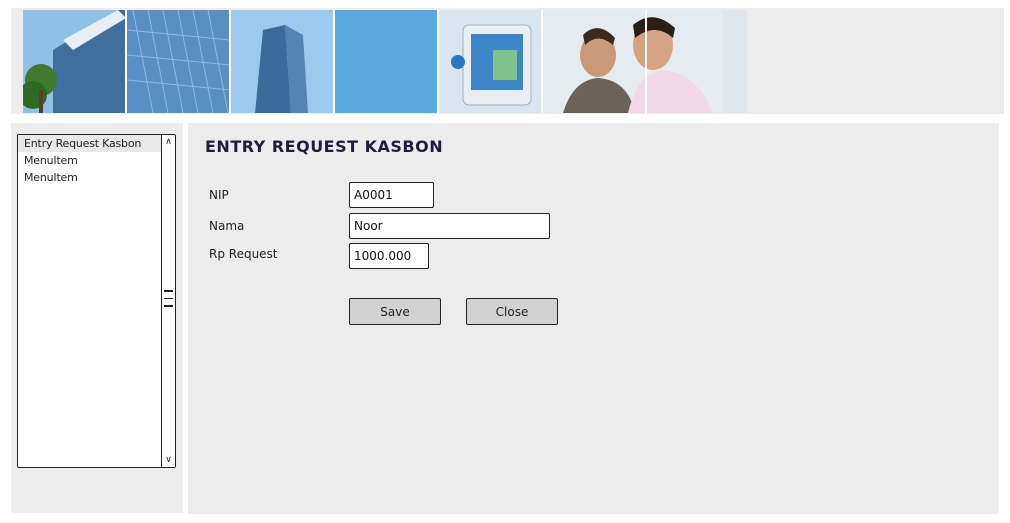 The width and height of the screenshot is (1010, 523). What do you see at coordinates (227, 226) in the screenshot?
I see `nama-label: Nama` at bounding box center [227, 226].